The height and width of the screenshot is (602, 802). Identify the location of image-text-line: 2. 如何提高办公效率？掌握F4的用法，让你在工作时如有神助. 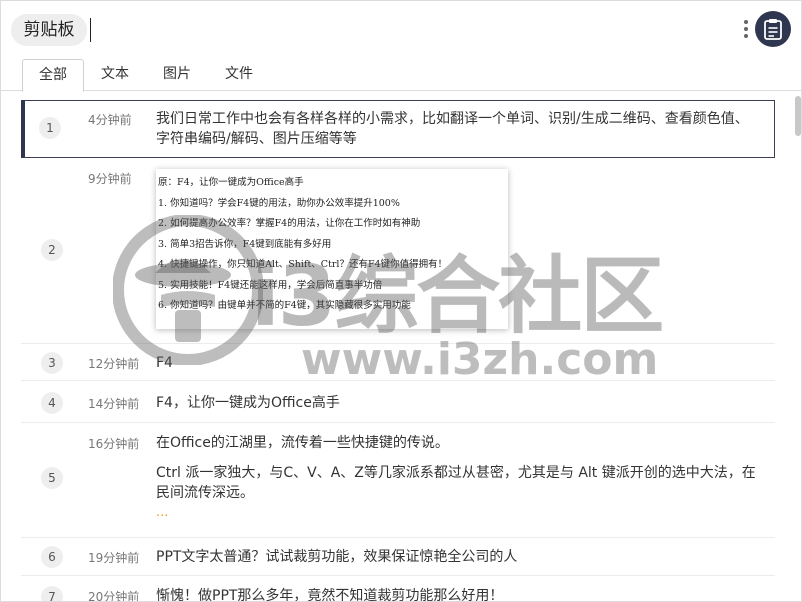
(289, 223).